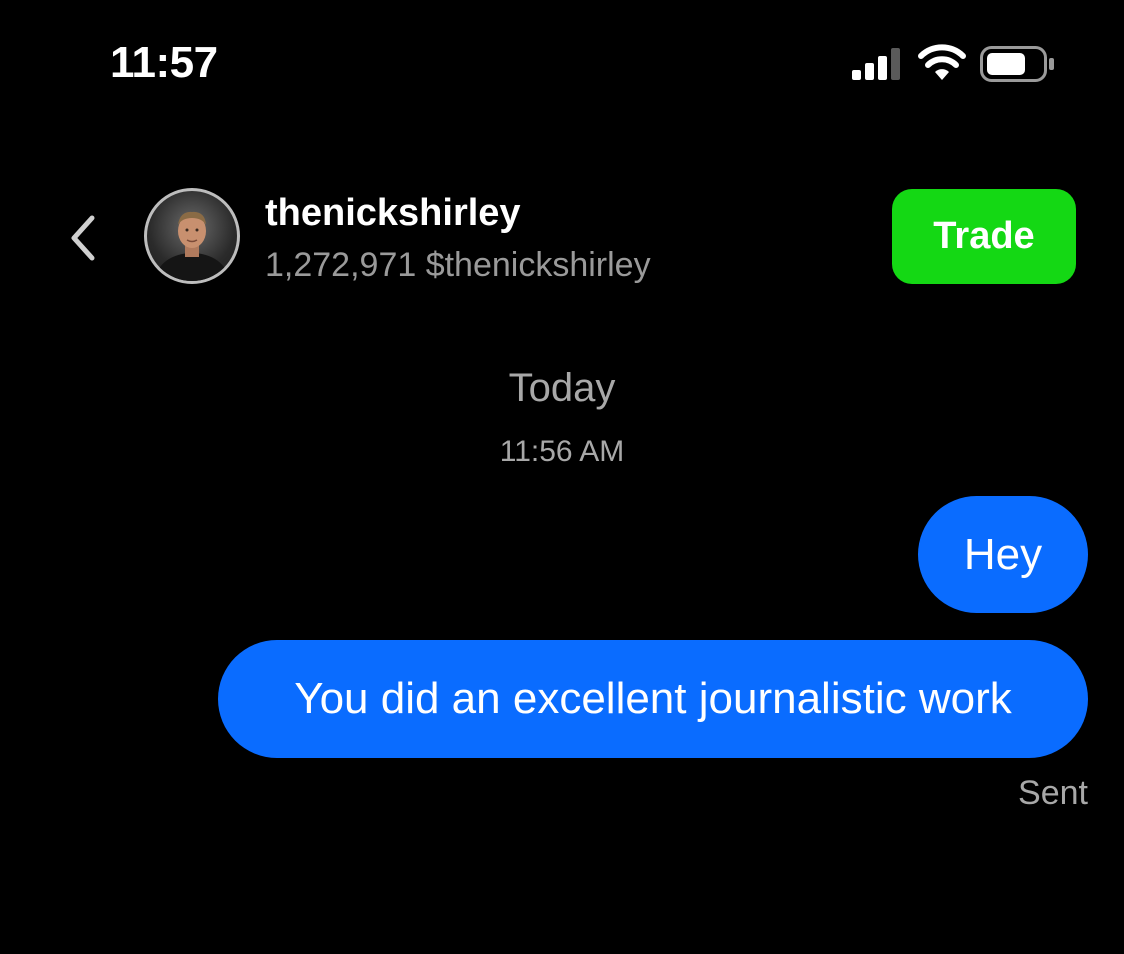  I want to click on contact-subtitle: 1,272,971 $thenickshirley, so click(458, 265).